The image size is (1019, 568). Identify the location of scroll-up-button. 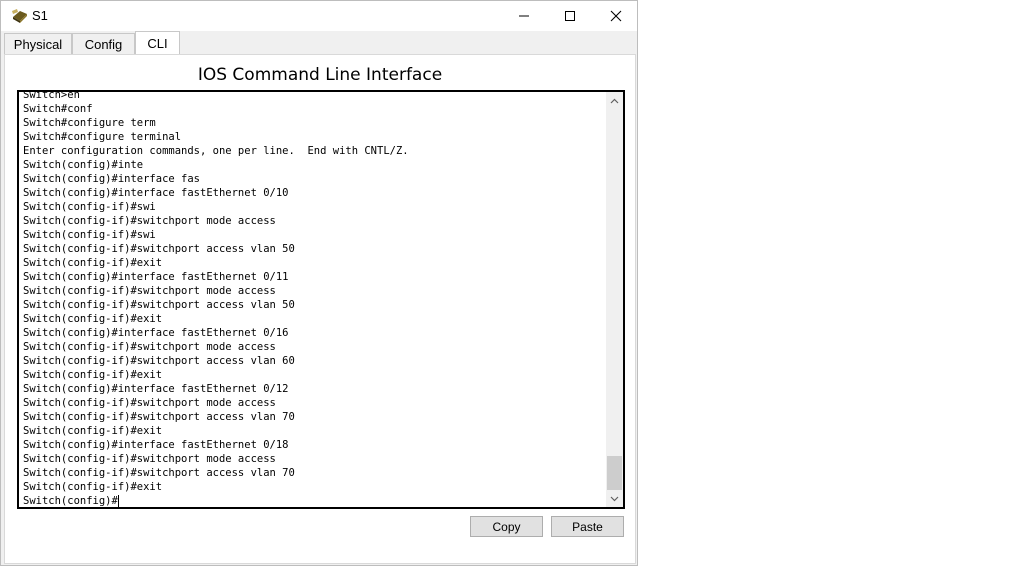
(614, 100).